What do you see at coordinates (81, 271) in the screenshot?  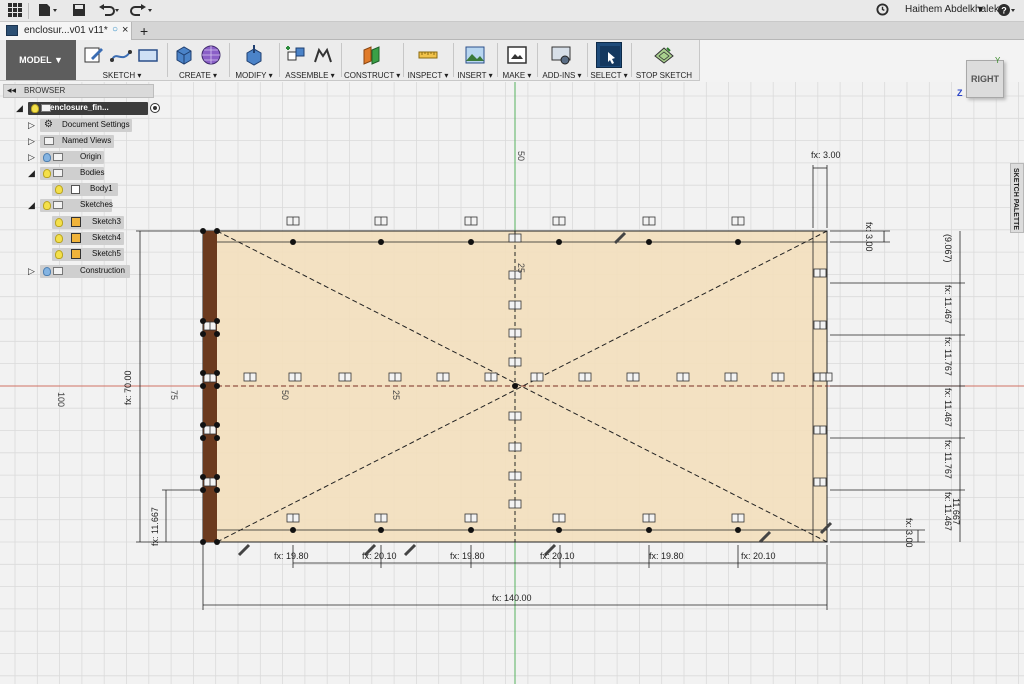 I see `browser-node-construction: ▷ Construction` at bounding box center [81, 271].